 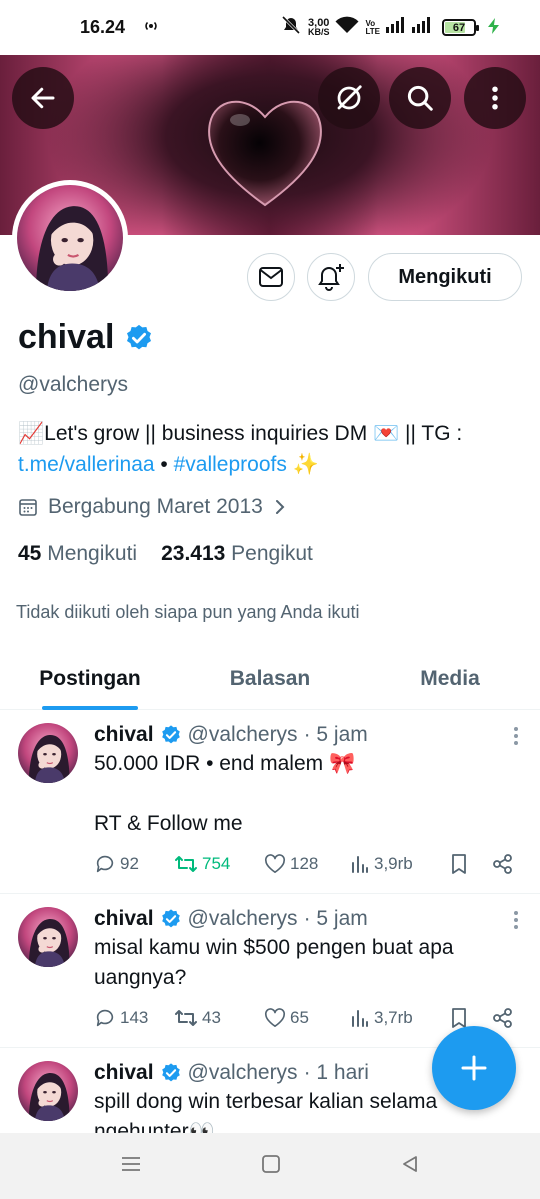 I want to click on back-nav-button, so click(x=410, y=1166).